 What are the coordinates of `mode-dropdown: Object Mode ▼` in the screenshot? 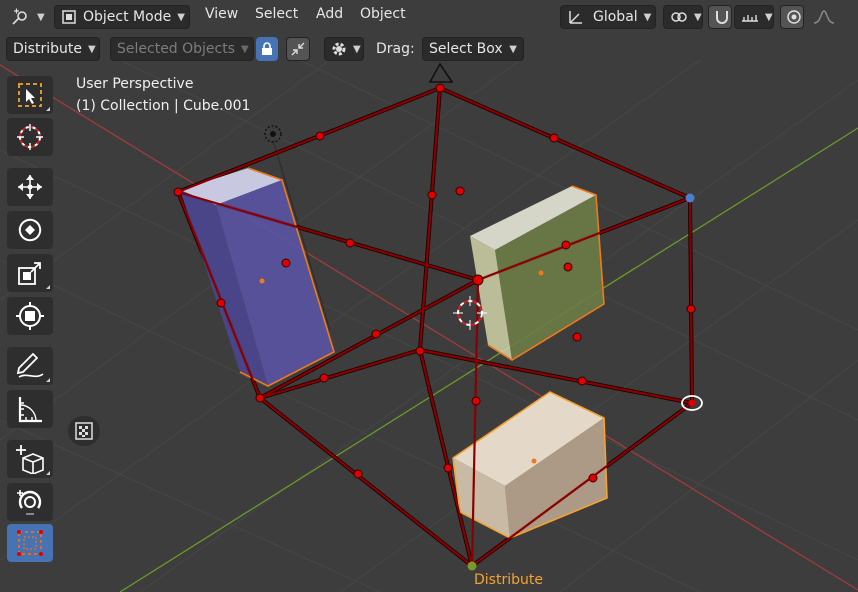 It's located at (122, 17).